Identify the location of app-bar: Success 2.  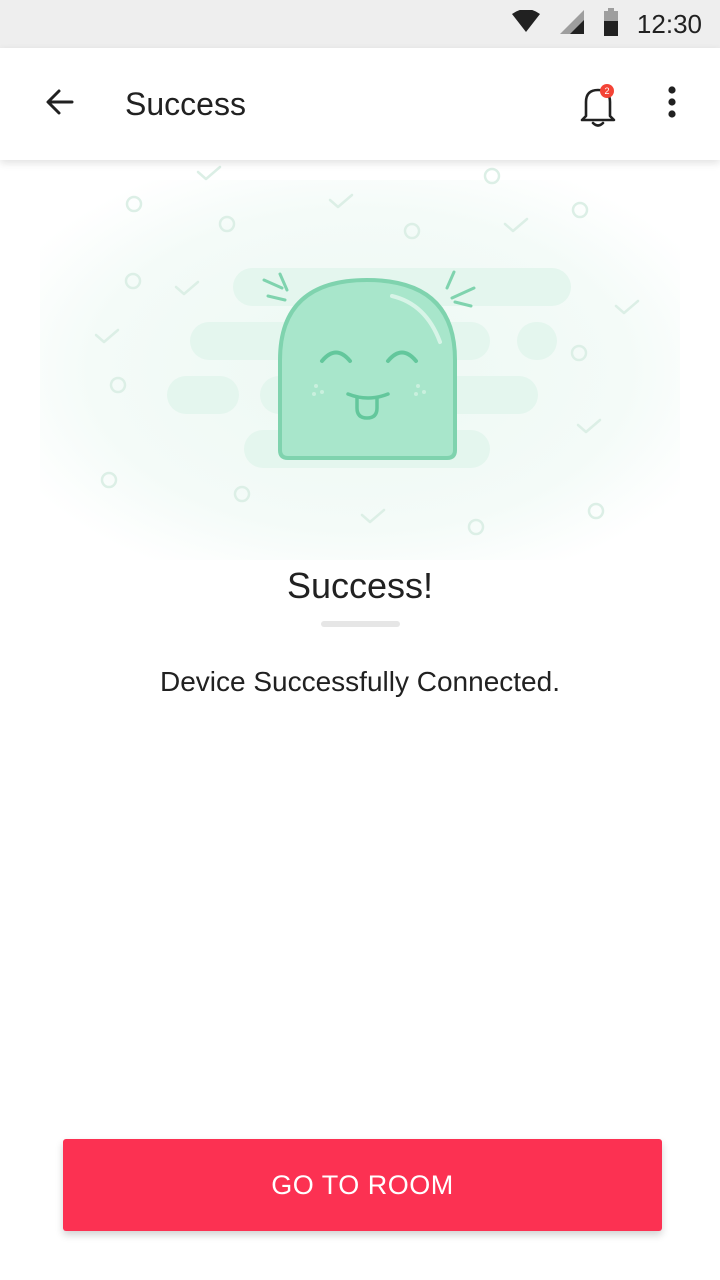
(360, 104).